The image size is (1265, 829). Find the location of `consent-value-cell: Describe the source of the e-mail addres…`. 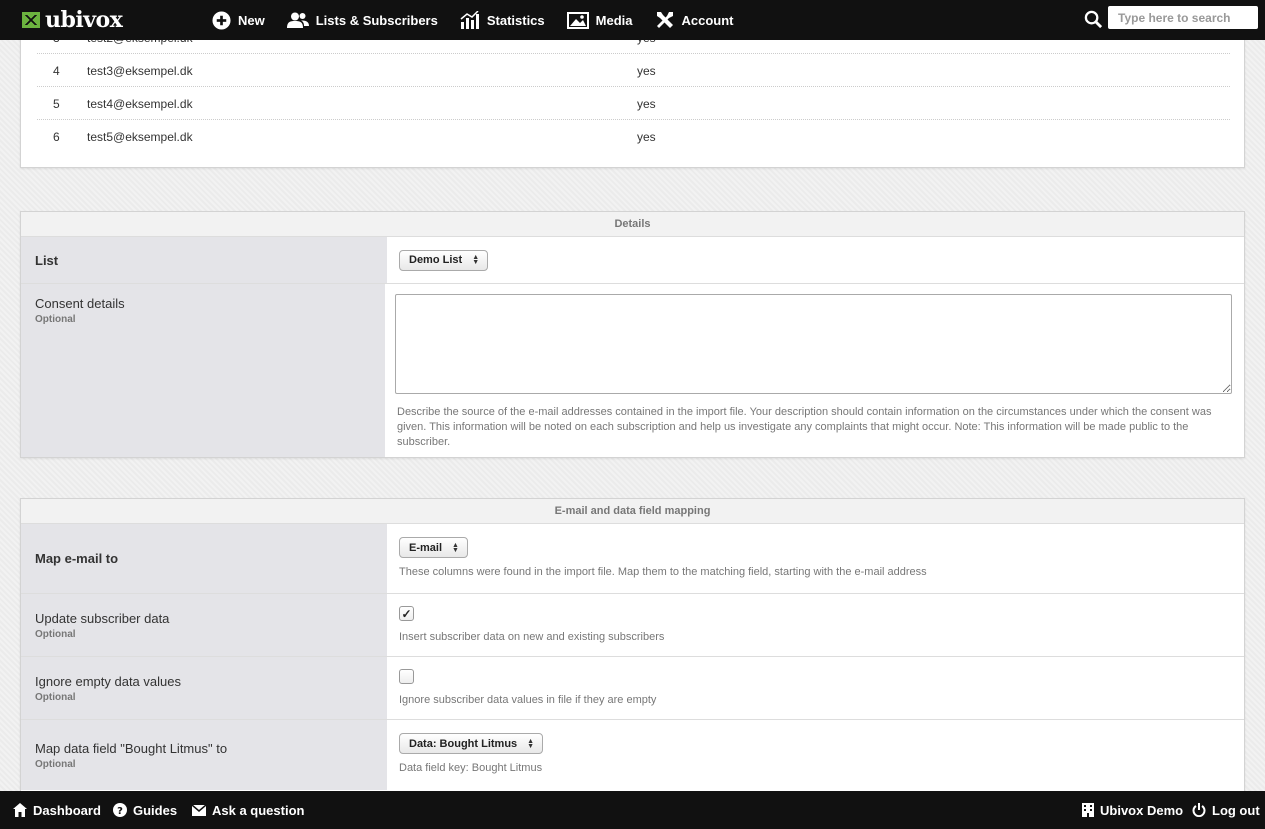

consent-value-cell: Describe the source of the e-mail addres… is located at coordinates (814, 370).